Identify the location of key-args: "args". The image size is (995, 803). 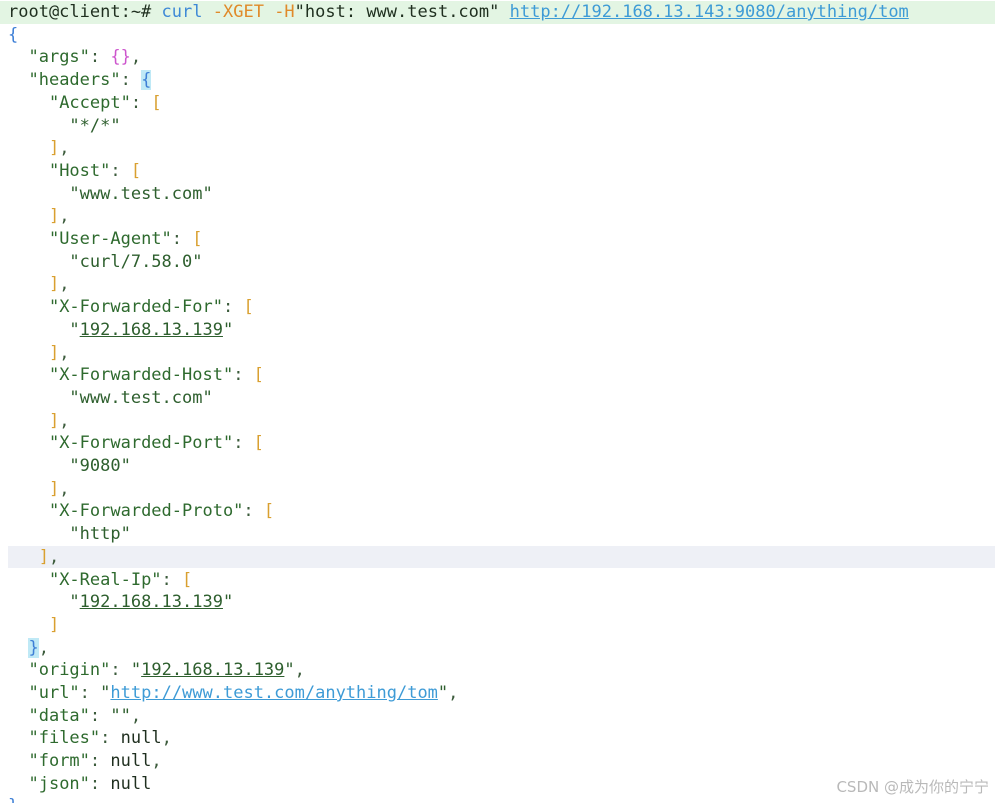
(59, 57).